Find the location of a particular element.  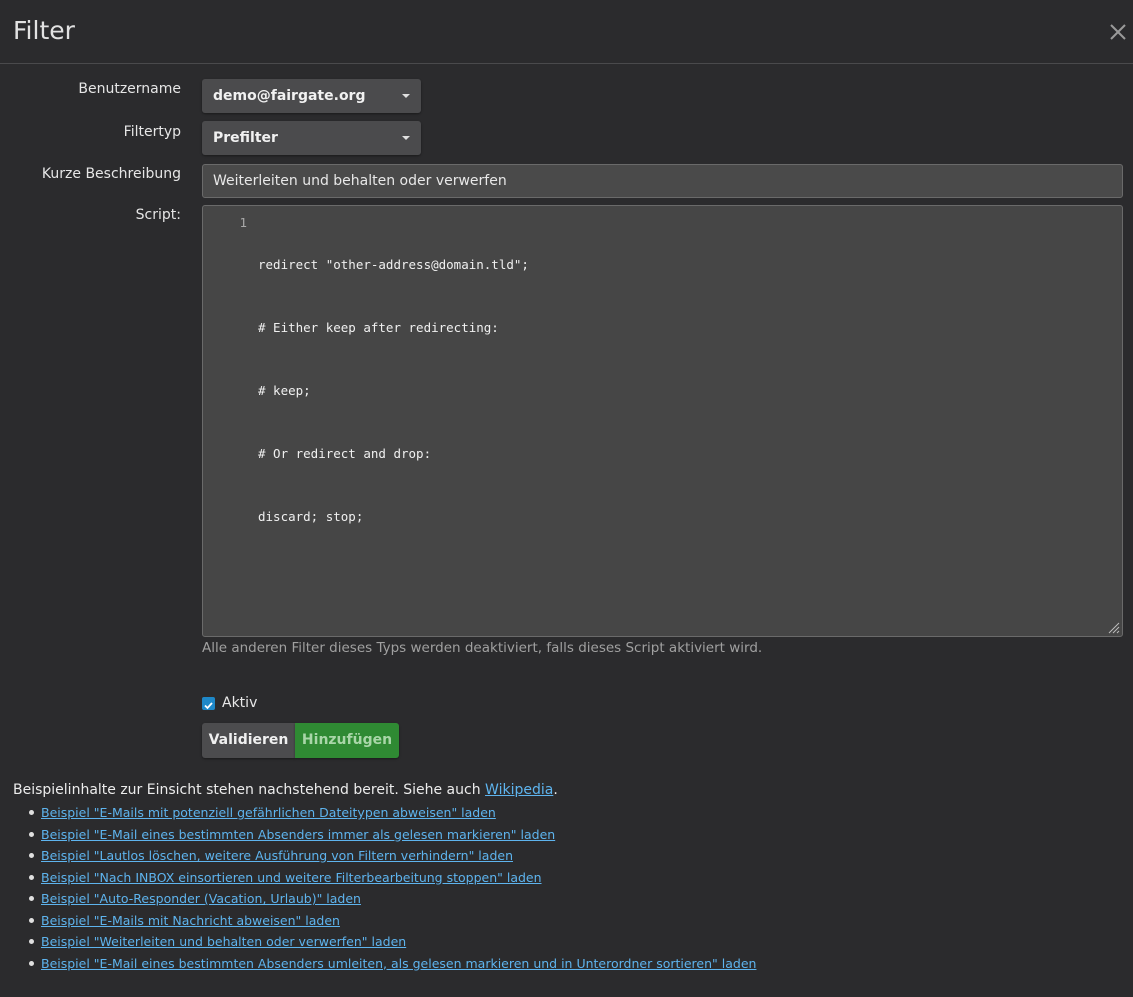

line-number: 1 is located at coordinates (243, 222).